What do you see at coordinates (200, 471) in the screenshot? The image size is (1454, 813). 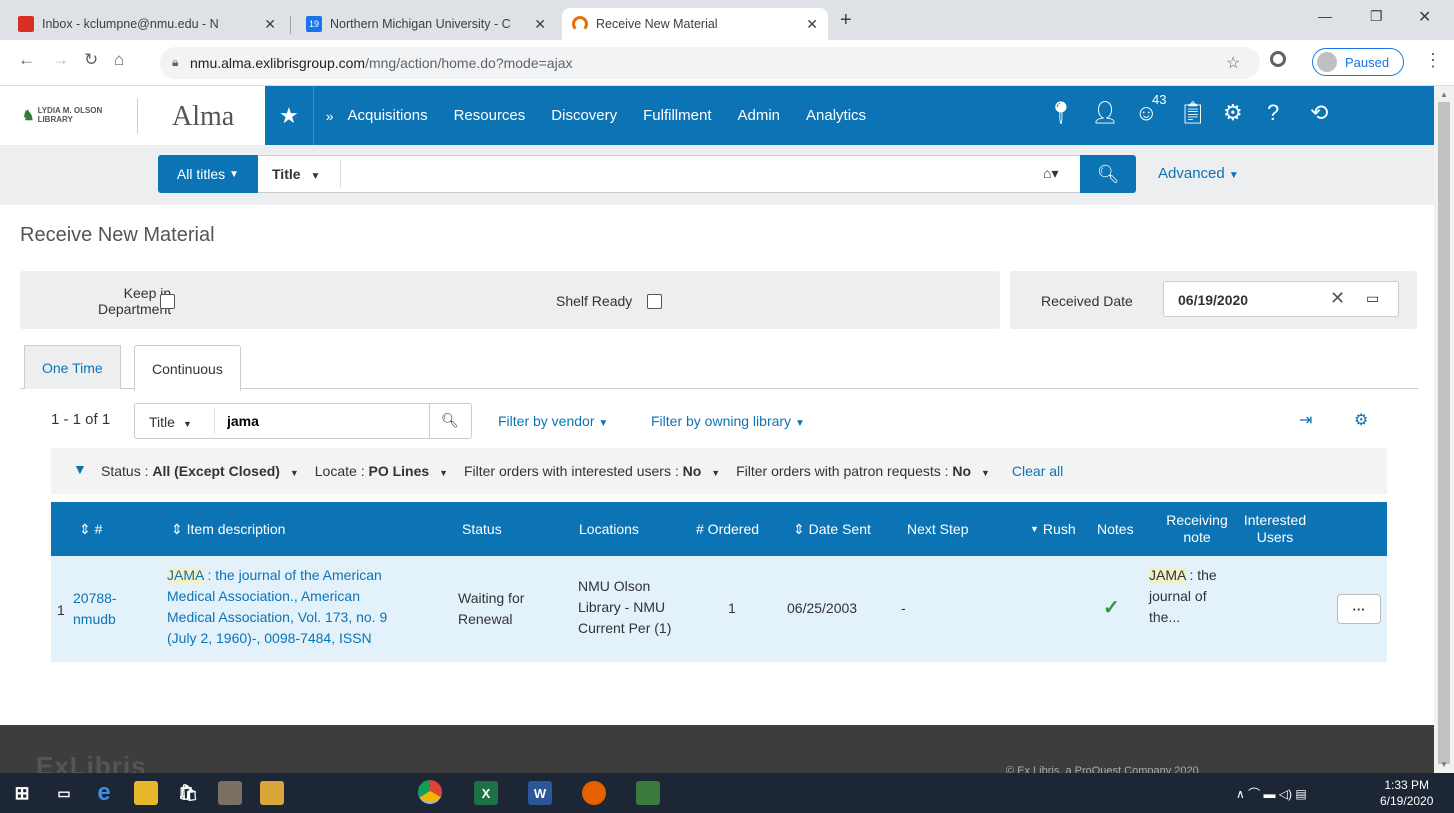 I see `facet-status: Status : All (Except Closed) ▼` at bounding box center [200, 471].